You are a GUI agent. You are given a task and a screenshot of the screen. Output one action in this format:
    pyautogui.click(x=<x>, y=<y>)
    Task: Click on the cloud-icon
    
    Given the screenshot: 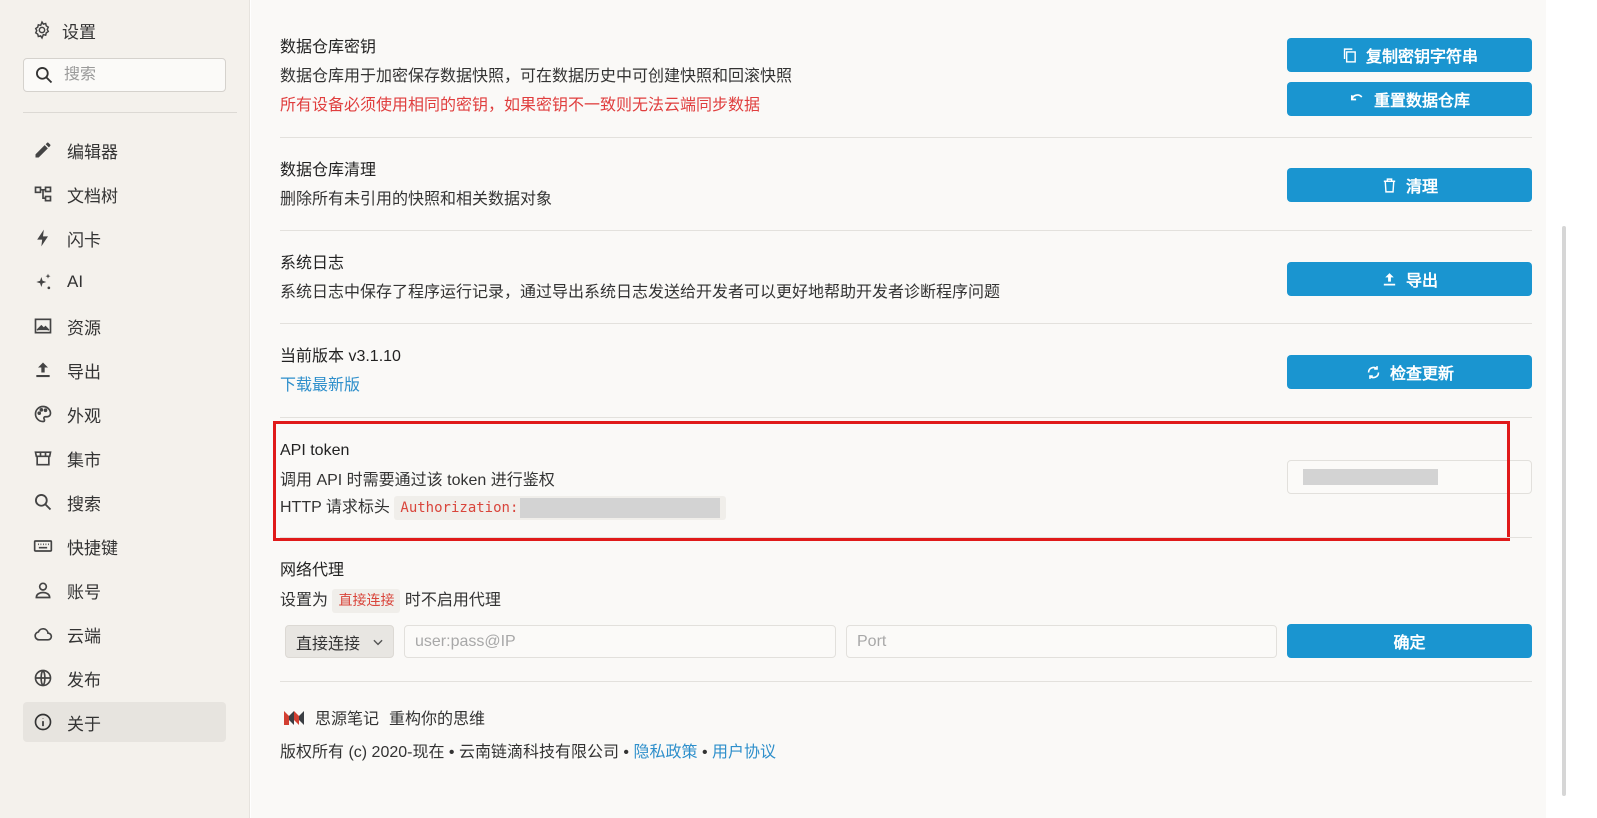 What is the action you would take?
    pyautogui.click(x=43, y=634)
    